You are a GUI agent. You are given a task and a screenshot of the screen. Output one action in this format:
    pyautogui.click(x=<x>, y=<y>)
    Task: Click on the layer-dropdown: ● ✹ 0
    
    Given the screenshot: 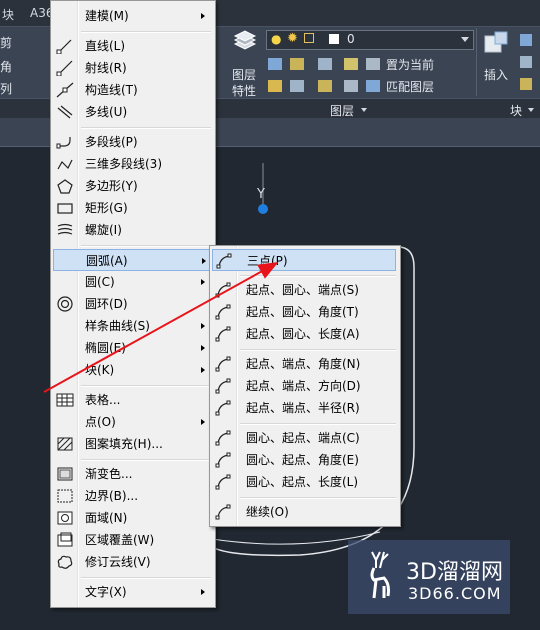 What is the action you would take?
    pyautogui.click(x=370, y=40)
    